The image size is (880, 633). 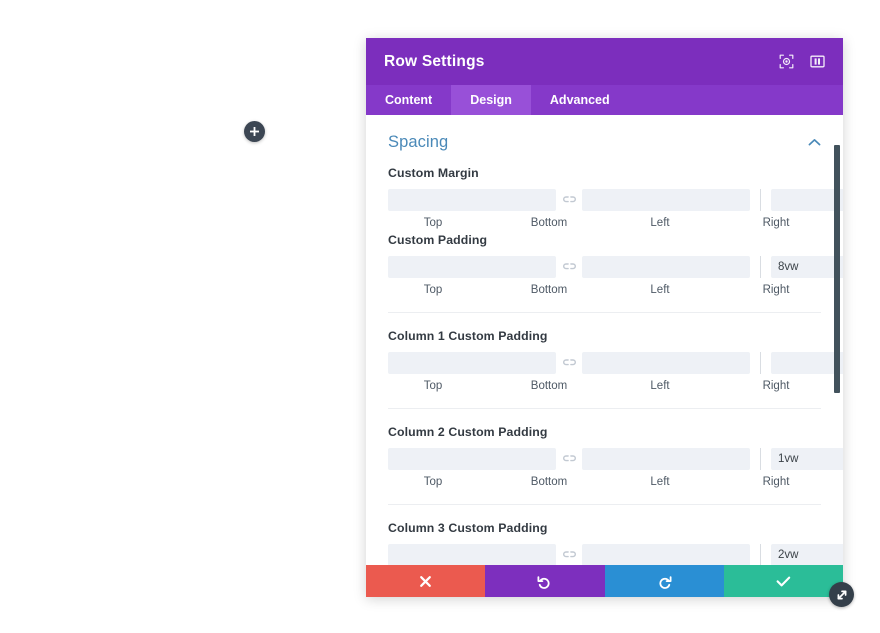 I want to click on spacing-pair: 3, so click(x=807, y=459).